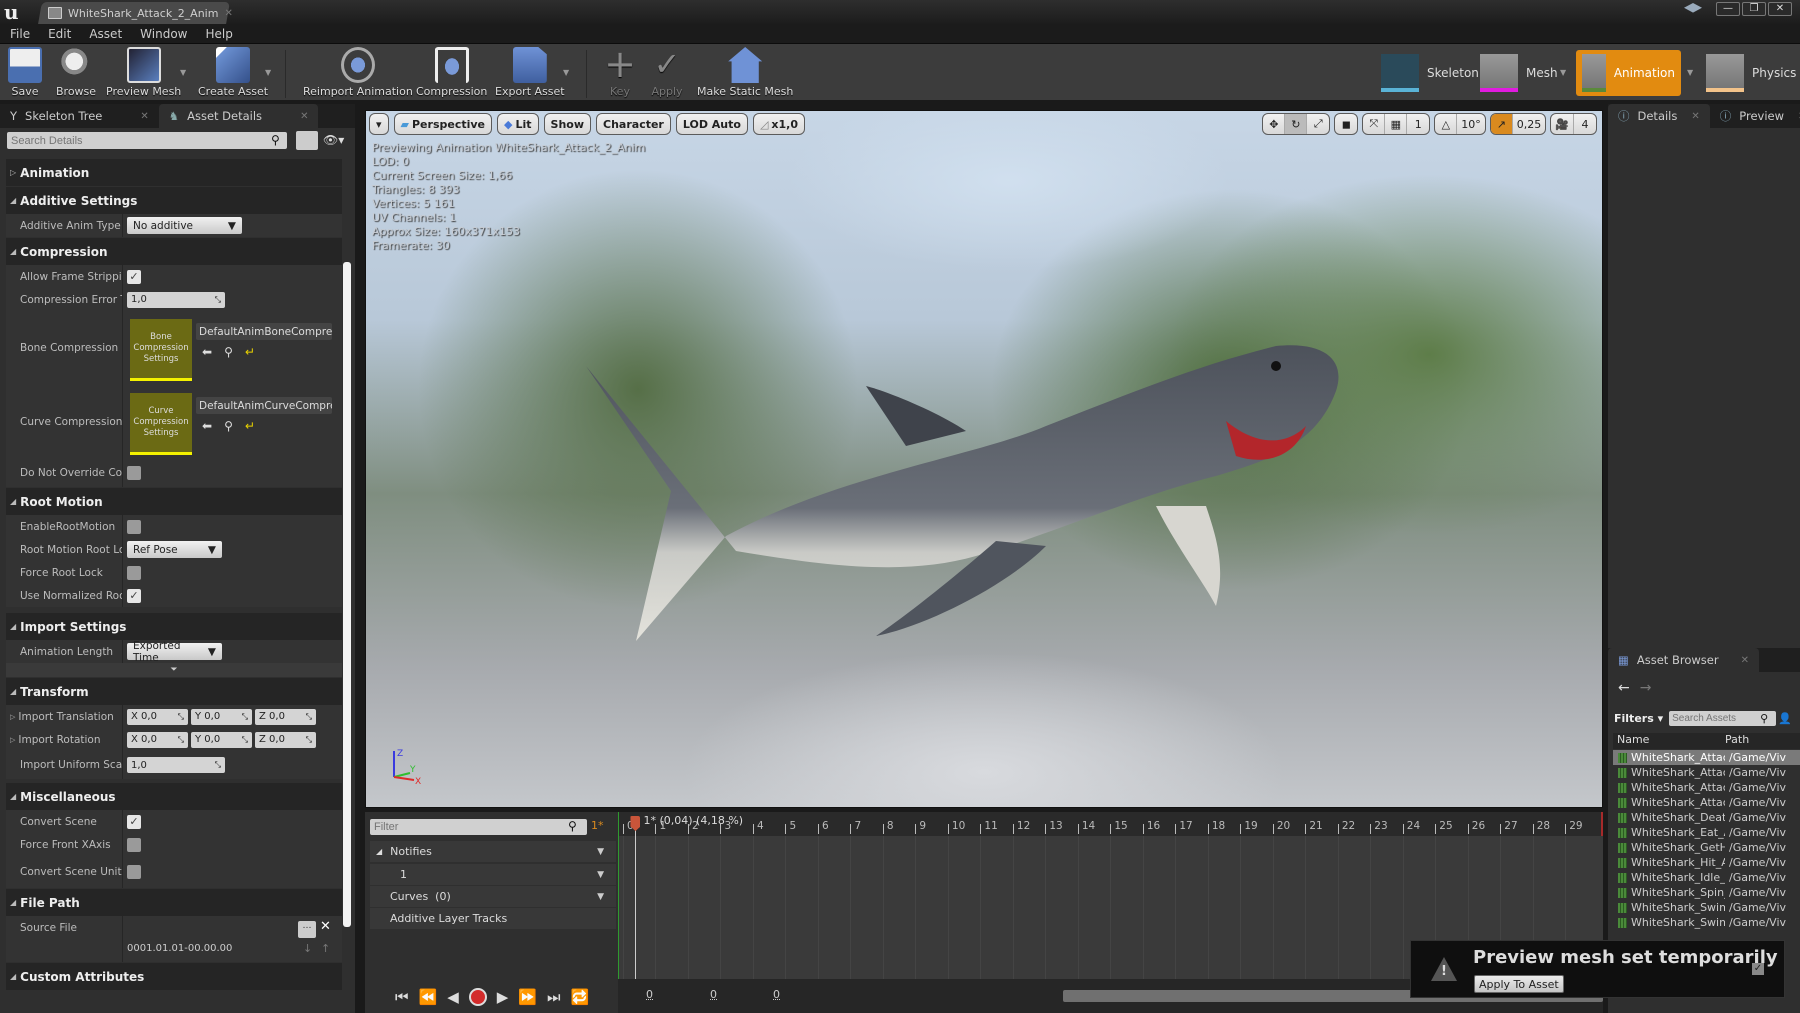 Image resolution: width=1800 pixels, height=1013 pixels. Describe the element at coordinates (1562, 124) in the screenshot. I see `camera-speed-icon: 🎥` at that location.